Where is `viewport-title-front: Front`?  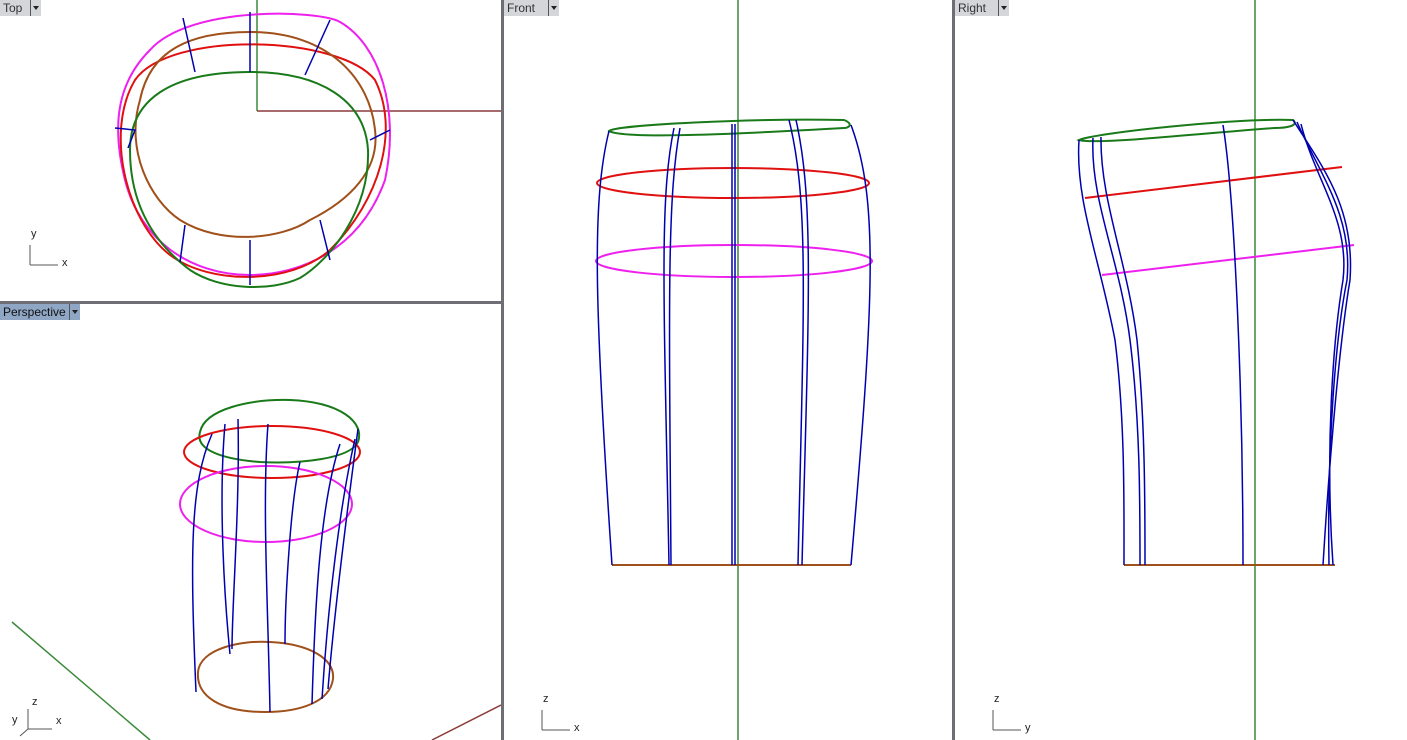
viewport-title-front: Front is located at coordinates (526, 8).